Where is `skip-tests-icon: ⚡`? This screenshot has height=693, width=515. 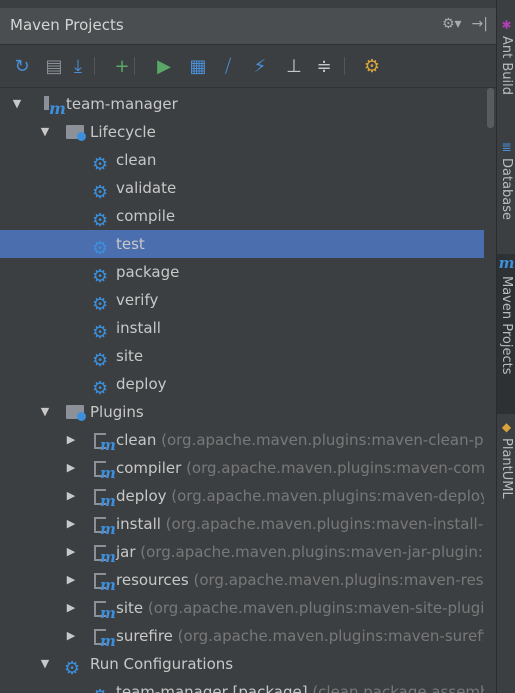
skip-tests-icon: ⚡ is located at coordinates (260, 66).